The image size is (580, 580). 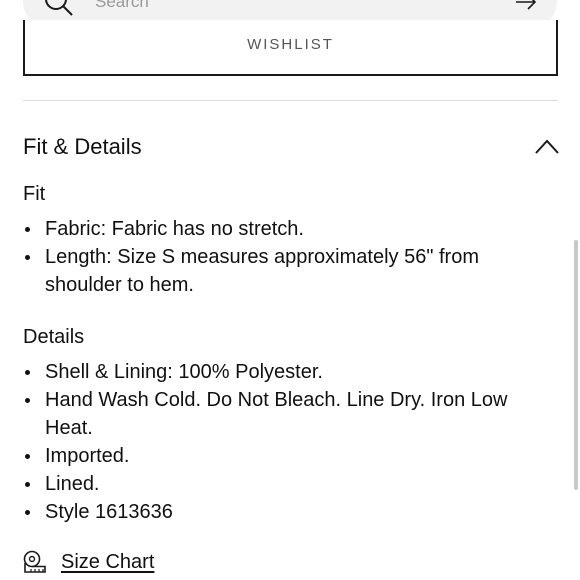 What do you see at coordinates (290, 100) in the screenshot?
I see `section-divider` at bounding box center [290, 100].